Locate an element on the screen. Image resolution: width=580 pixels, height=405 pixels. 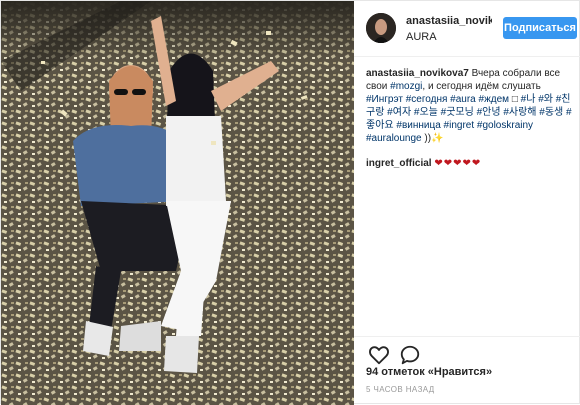
hearts-emoji: ❤❤❤❤❤ is located at coordinates (458, 163).